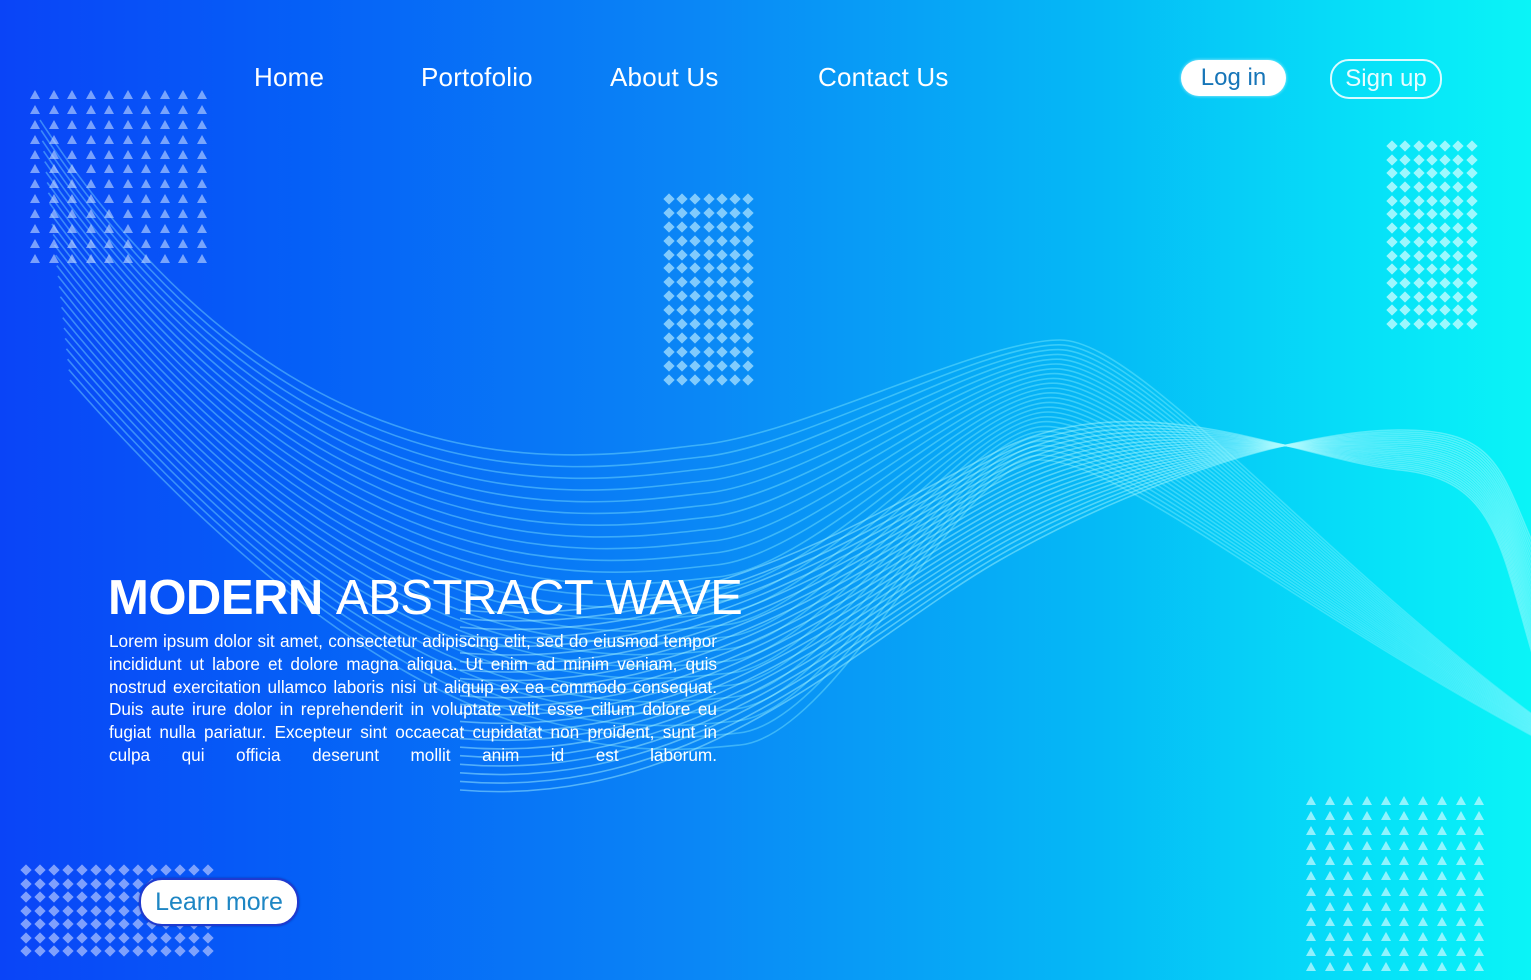 This screenshot has width=1531, height=980. Describe the element at coordinates (477, 77) in the screenshot. I see `nav-portofolio: Portofolio` at that location.